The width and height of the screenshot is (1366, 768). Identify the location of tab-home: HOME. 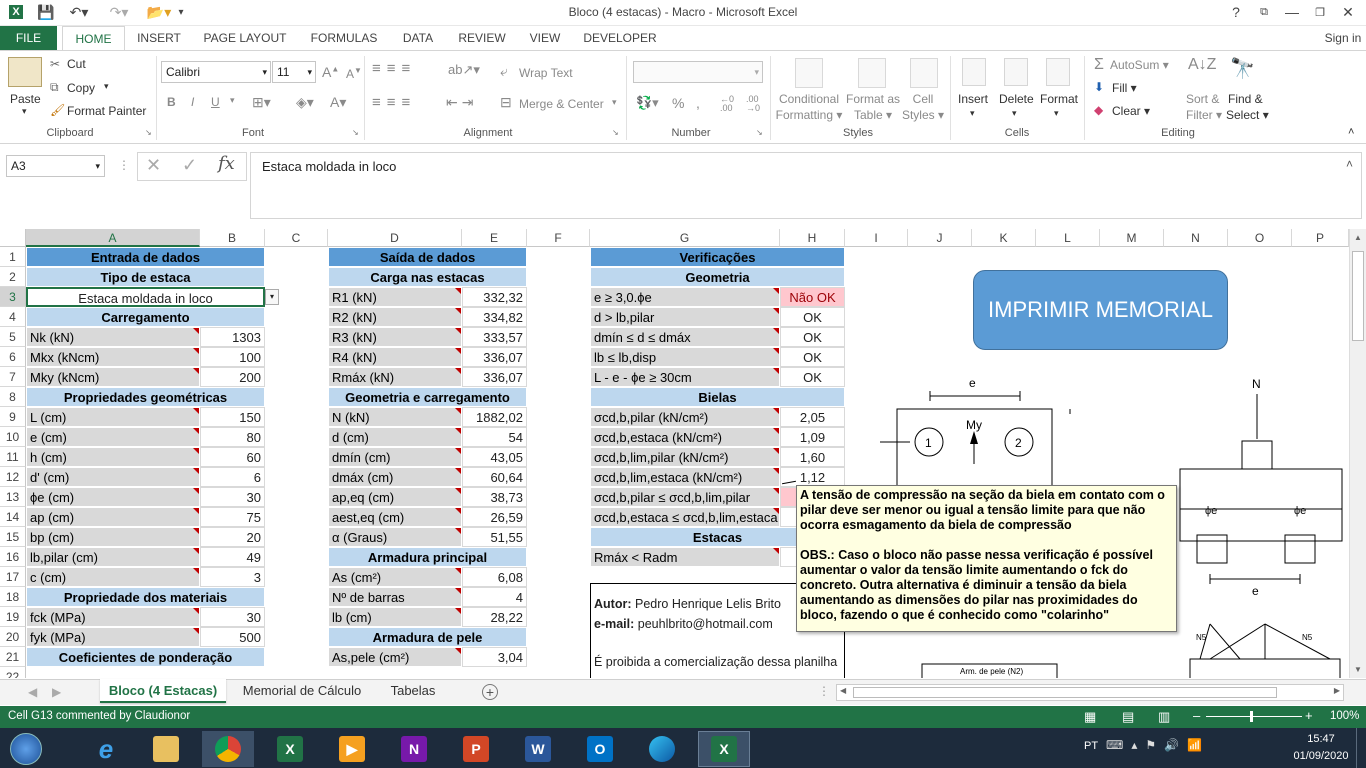
(93, 38).